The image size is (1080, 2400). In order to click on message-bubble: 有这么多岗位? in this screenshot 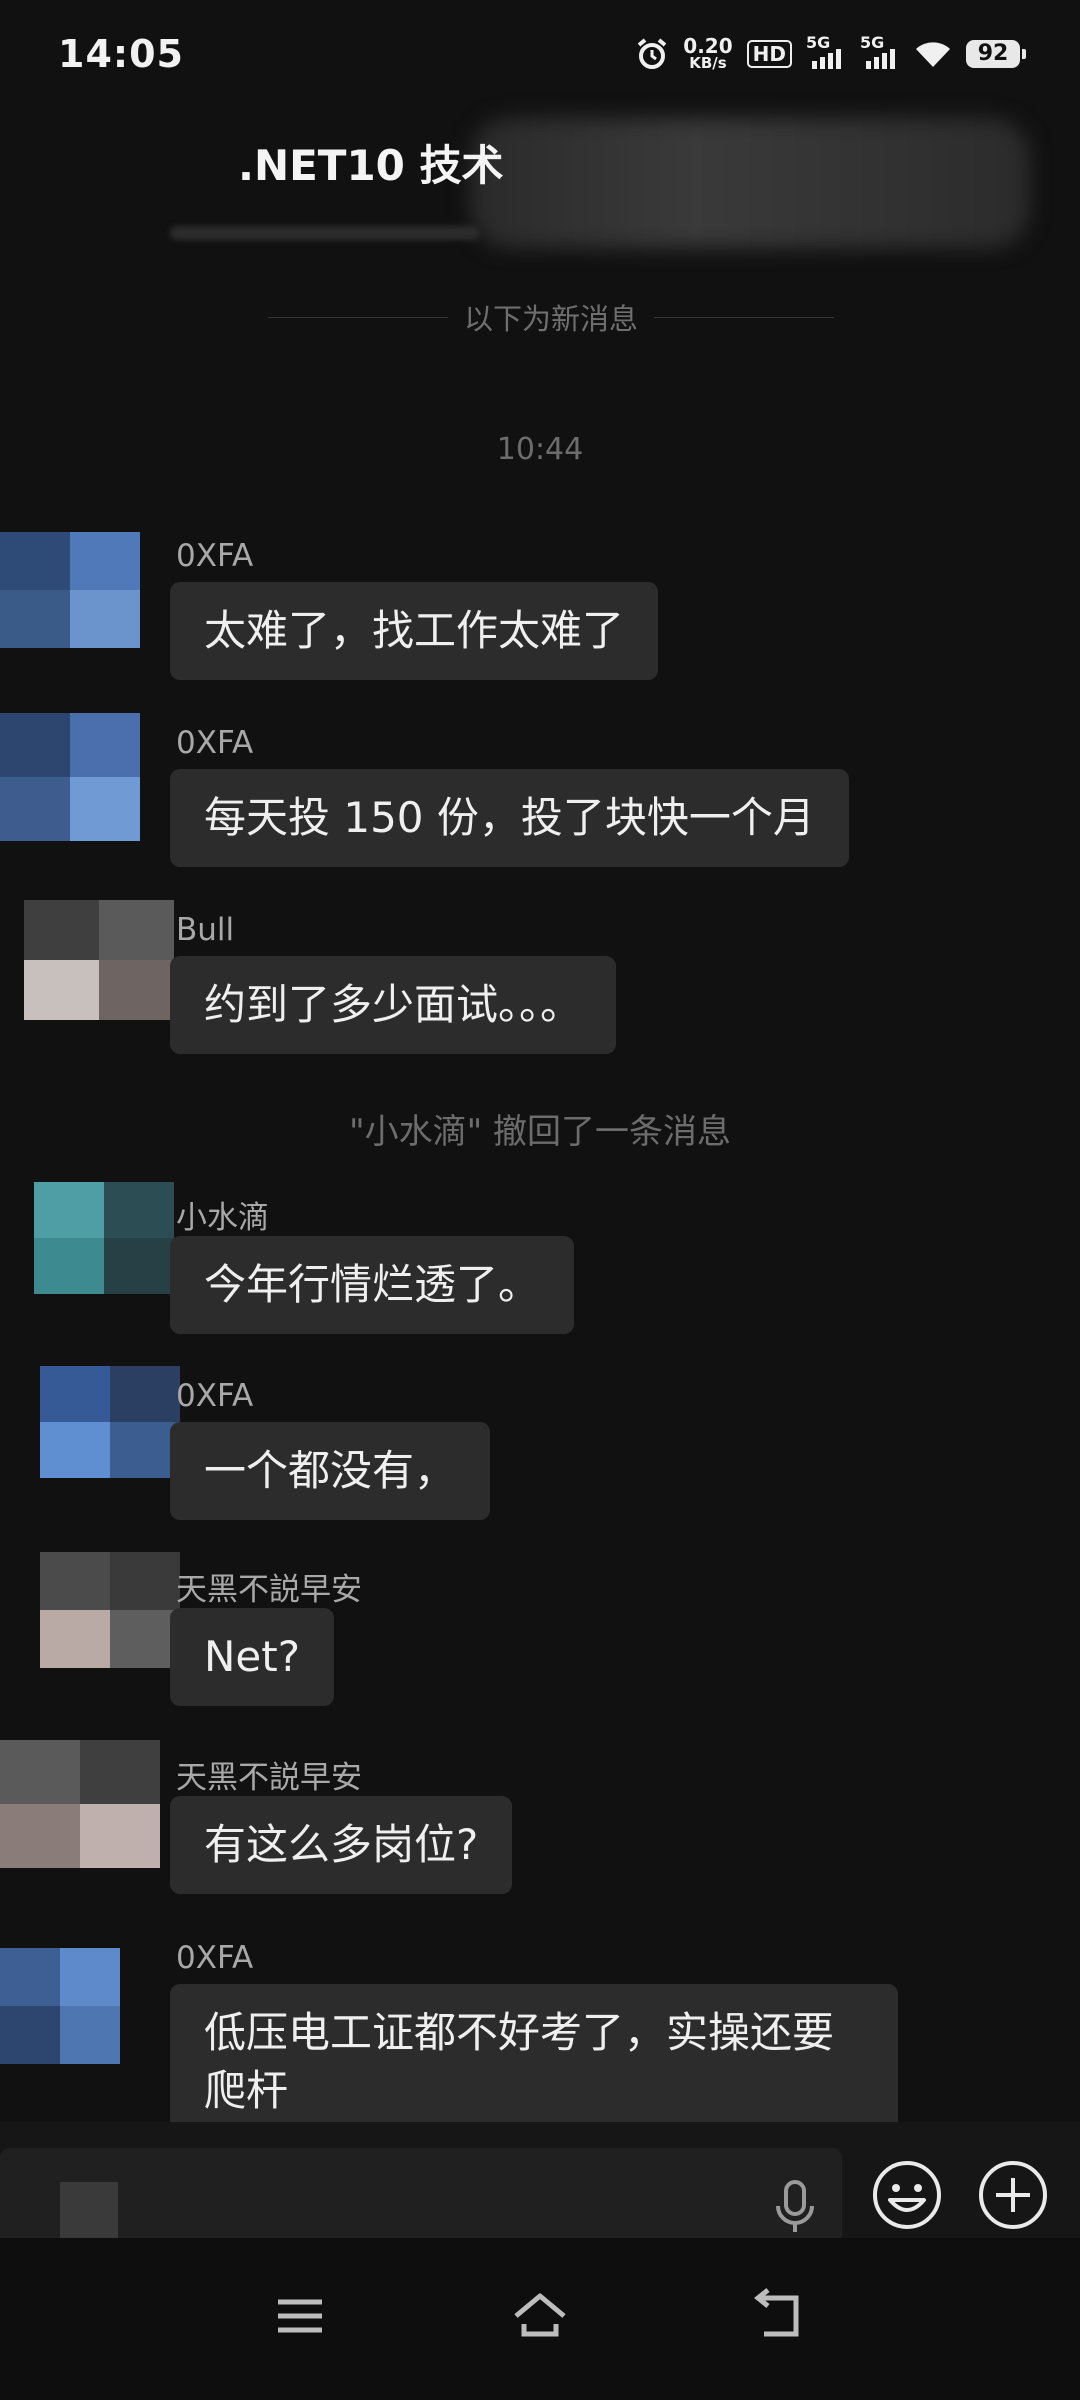, I will do `click(341, 1845)`.